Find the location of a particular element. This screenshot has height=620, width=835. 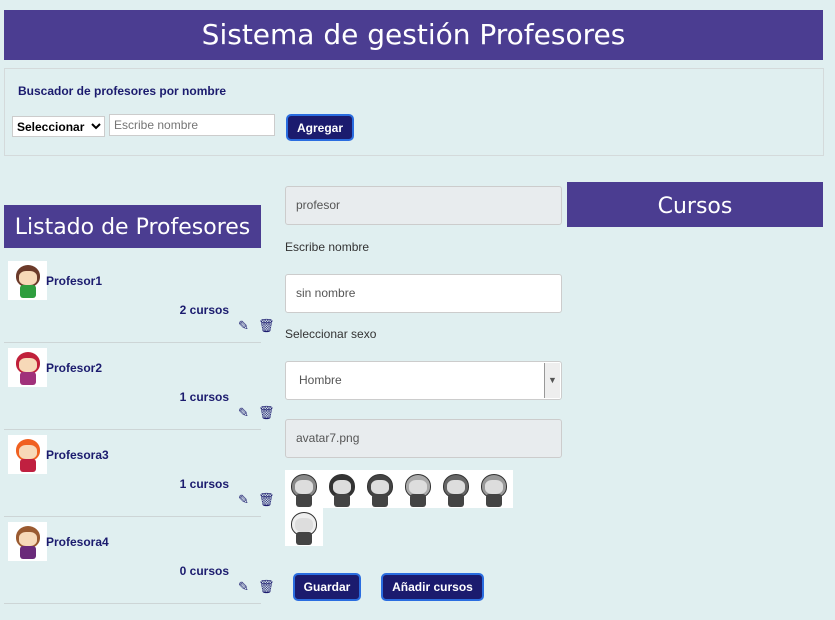

sex-select: Hombre ▼ is located at coordinates (423, 380).